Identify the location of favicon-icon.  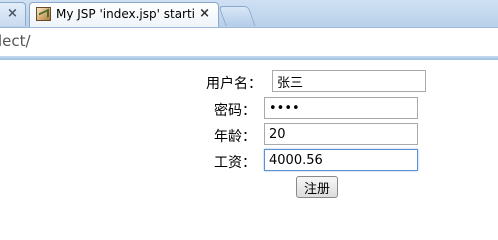
(43, 14).